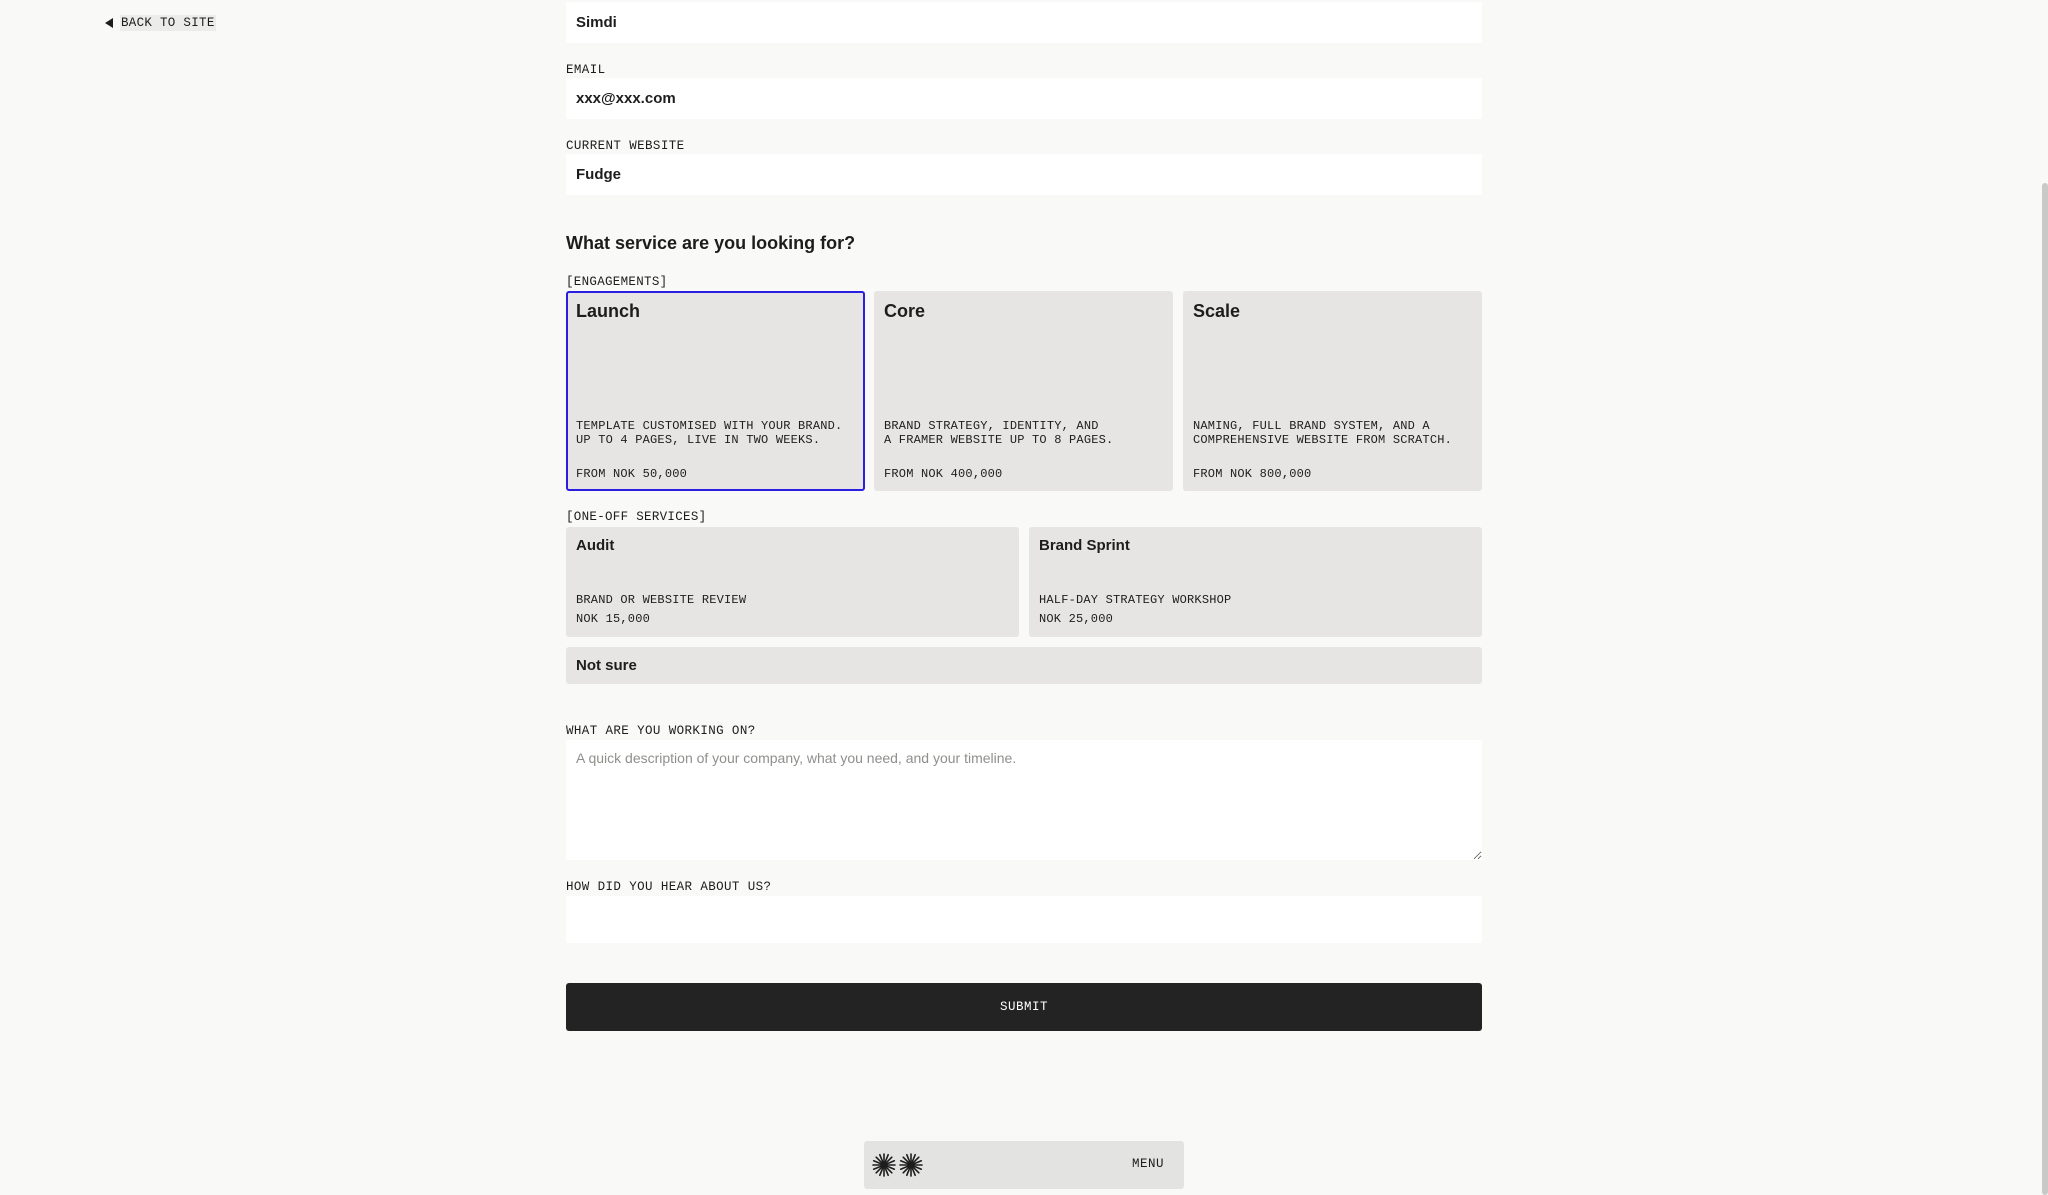  Describe the element at coordinates (1135, 600) in the screenshot. I see `oneoff-description: HALF-DAY STRATEGY WORKSHOP` at that location.